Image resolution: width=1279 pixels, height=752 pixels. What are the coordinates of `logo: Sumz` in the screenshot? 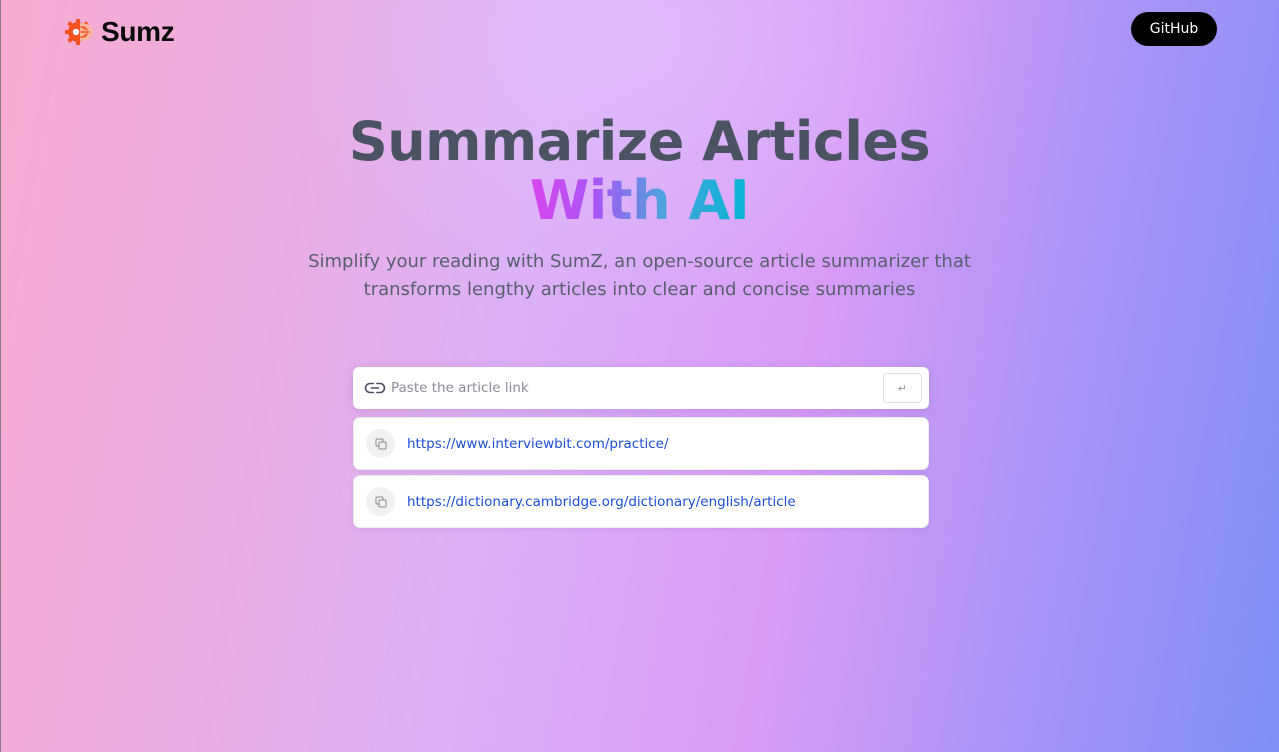 It's located at (119, 32).